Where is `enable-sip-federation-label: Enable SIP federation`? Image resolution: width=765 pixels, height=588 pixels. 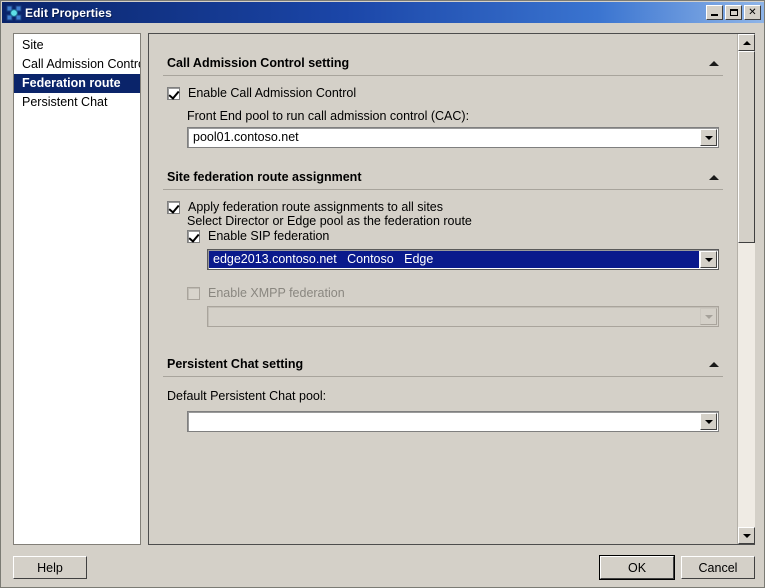 enable-sip-federation-label: Enable SIP federation is located at coordinates (269, 236).